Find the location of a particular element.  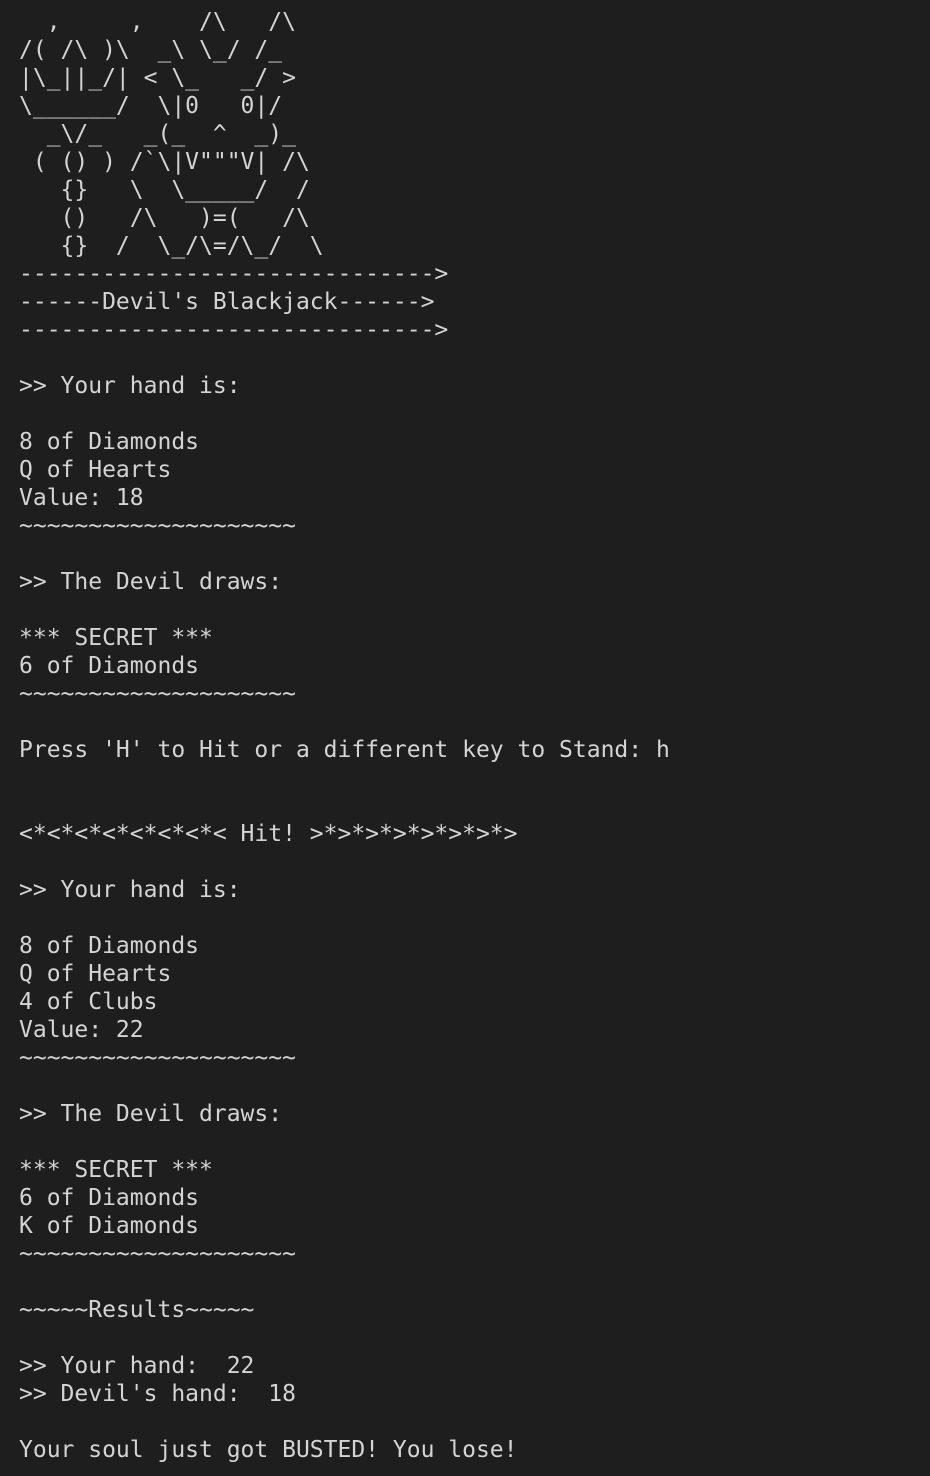

result-devil-hand: >> Devil's hand: 18 is located at coordinates (157, 1394).